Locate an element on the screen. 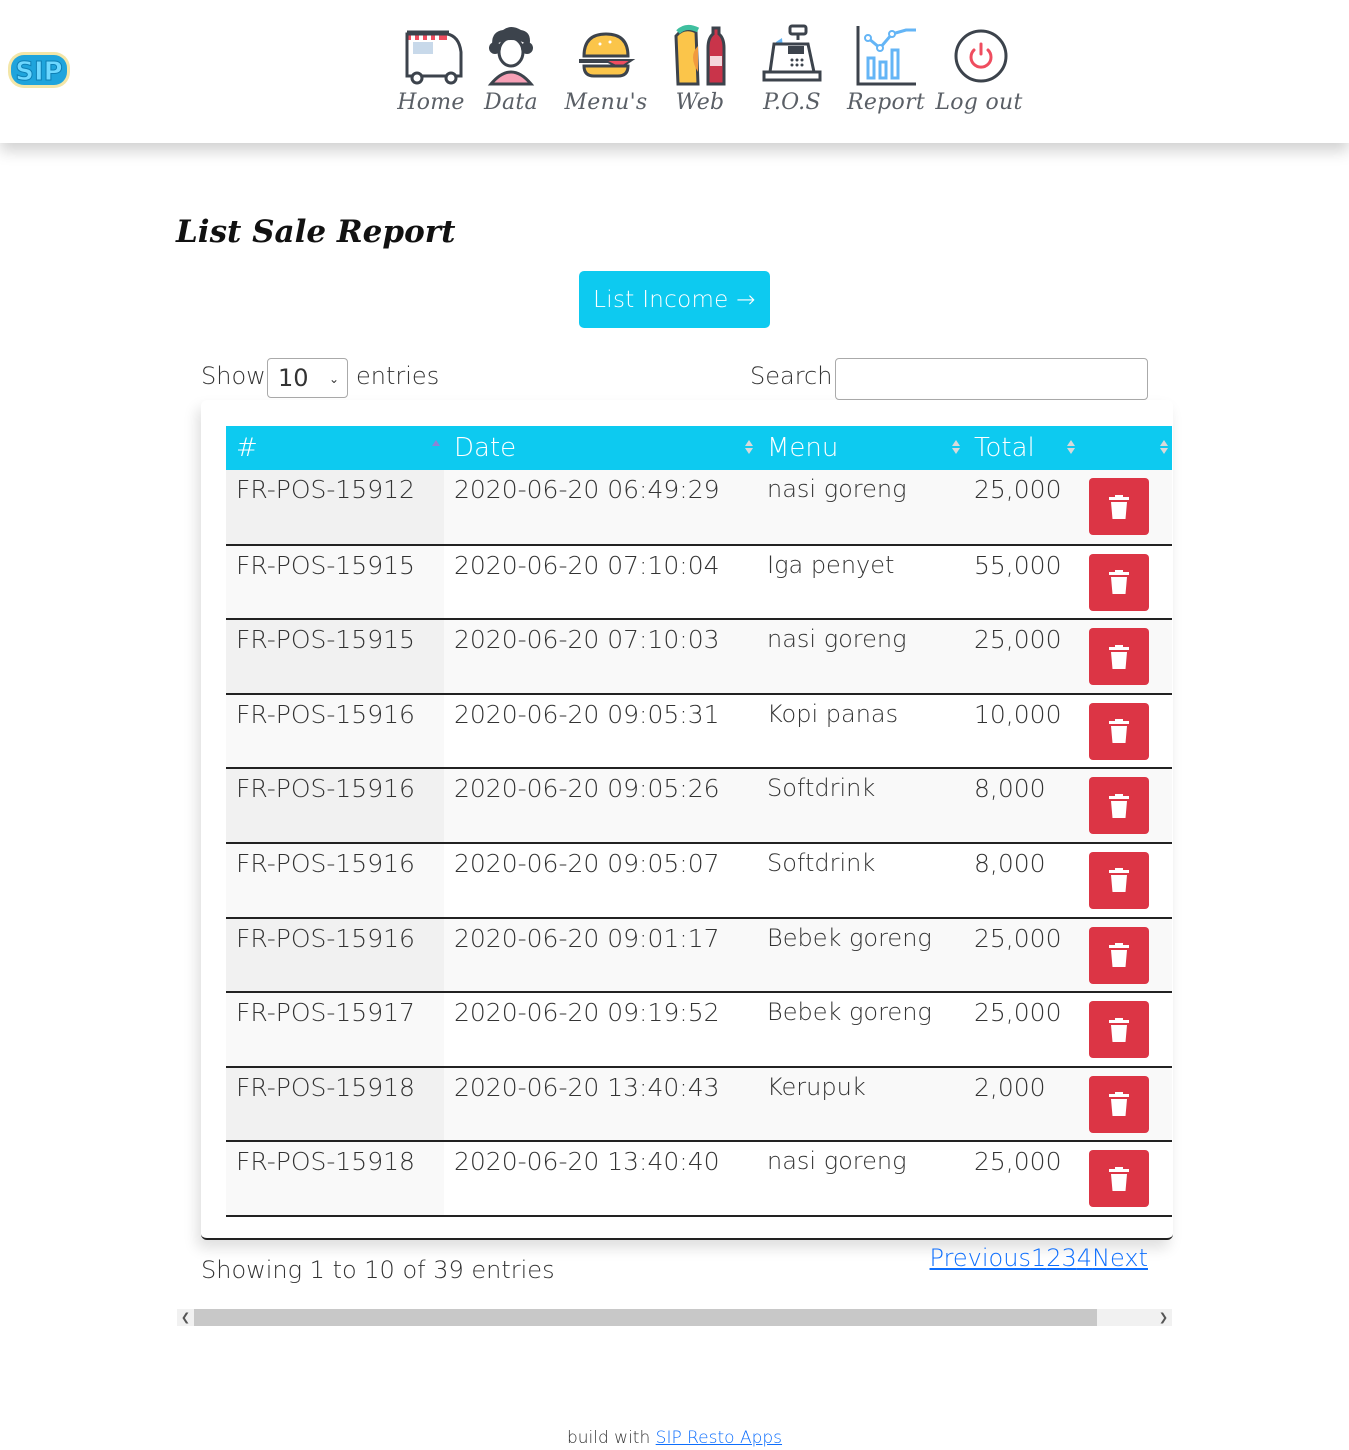  burrito-drink-icon is located at coordinates (700, 55).